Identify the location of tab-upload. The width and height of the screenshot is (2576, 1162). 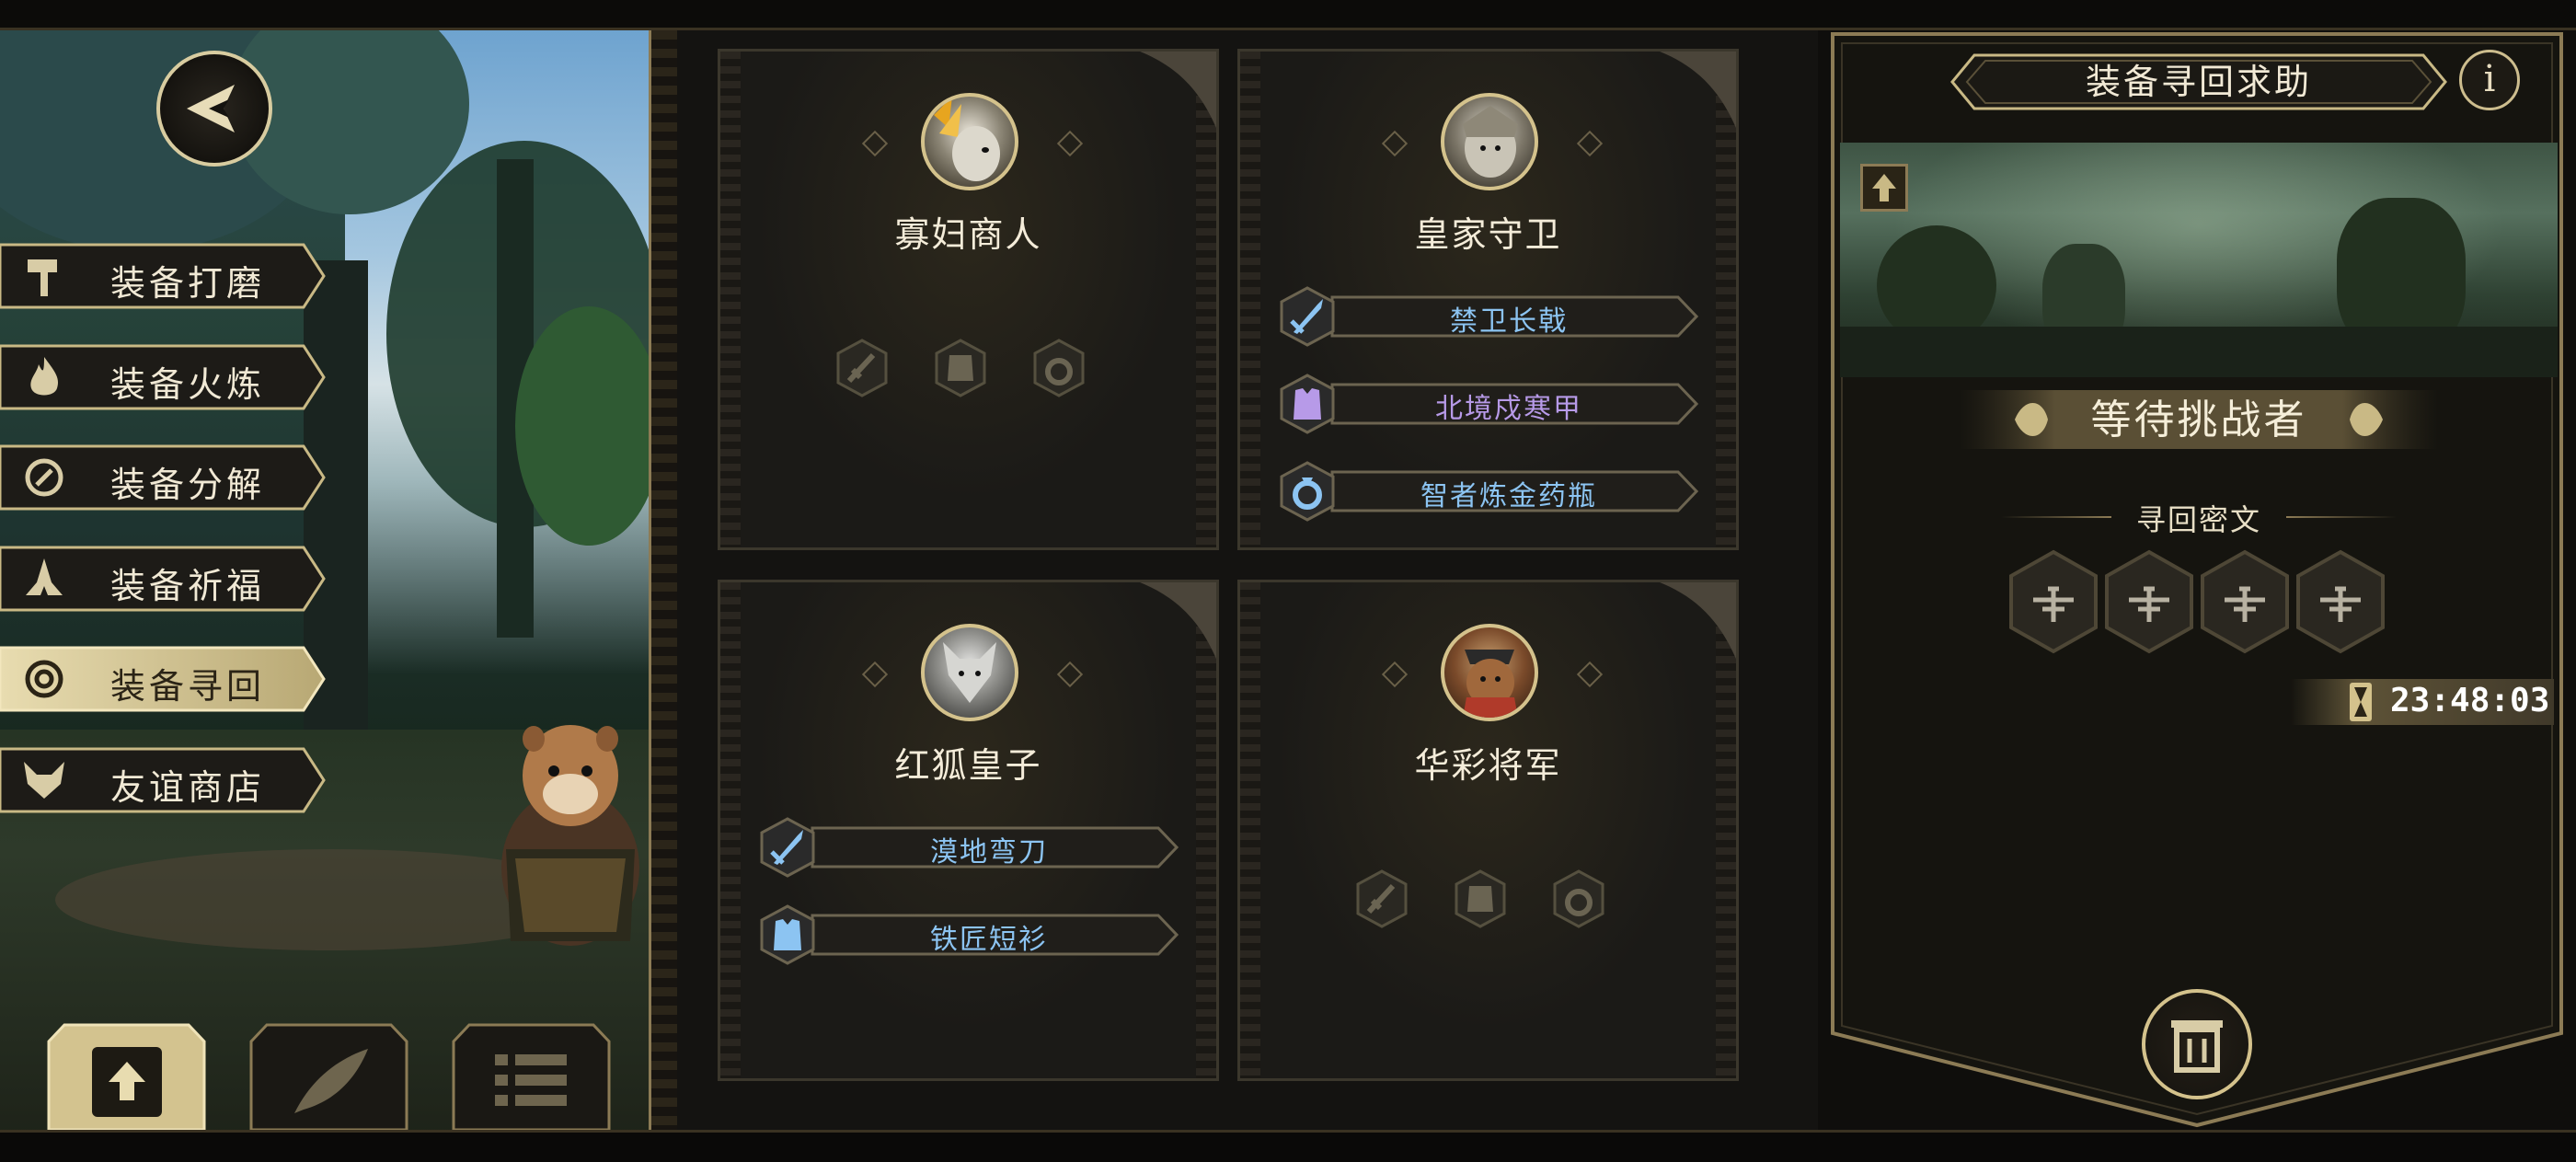
(126, 1076).